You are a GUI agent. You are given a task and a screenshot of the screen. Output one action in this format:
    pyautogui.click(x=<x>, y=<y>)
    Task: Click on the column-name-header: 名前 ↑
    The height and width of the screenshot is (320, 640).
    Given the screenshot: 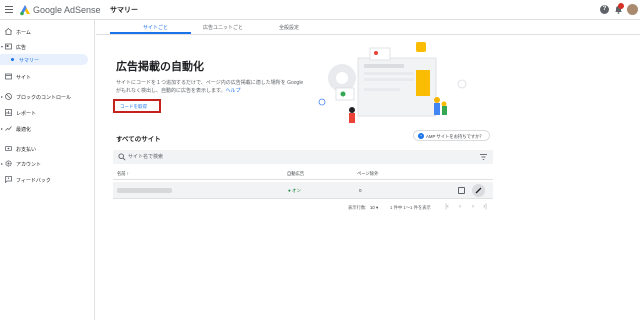 What is the action you would take?
    pyautogui.click(x=123, y=174)
    